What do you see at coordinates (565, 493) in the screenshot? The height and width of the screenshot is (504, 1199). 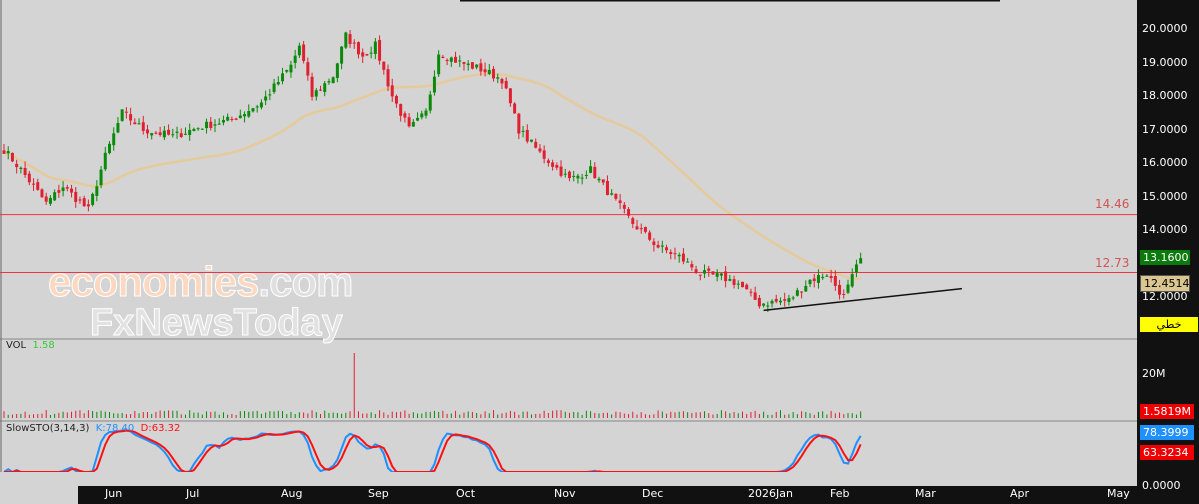 I see `time-label: Nov` at bounding box center [565, 493].